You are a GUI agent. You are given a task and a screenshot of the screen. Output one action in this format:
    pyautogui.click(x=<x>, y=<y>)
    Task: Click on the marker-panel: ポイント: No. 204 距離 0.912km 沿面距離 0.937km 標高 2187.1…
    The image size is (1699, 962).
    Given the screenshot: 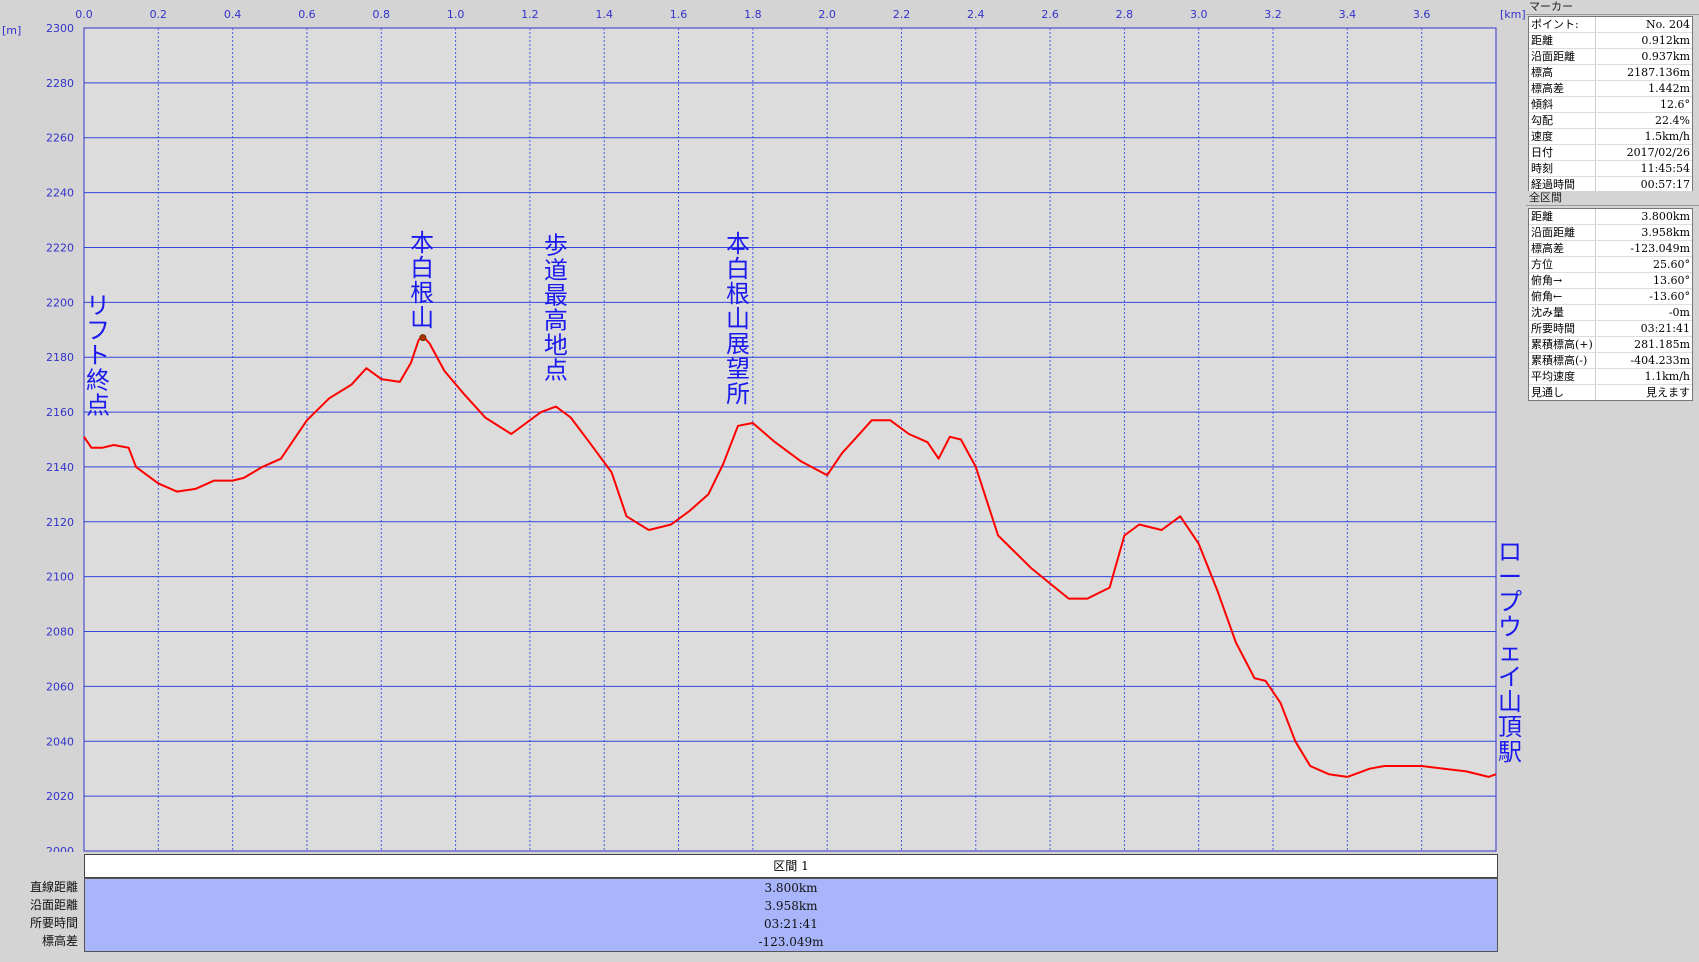 What is the action you would take?
    pyautogui.click(x=1610, y=104)
    